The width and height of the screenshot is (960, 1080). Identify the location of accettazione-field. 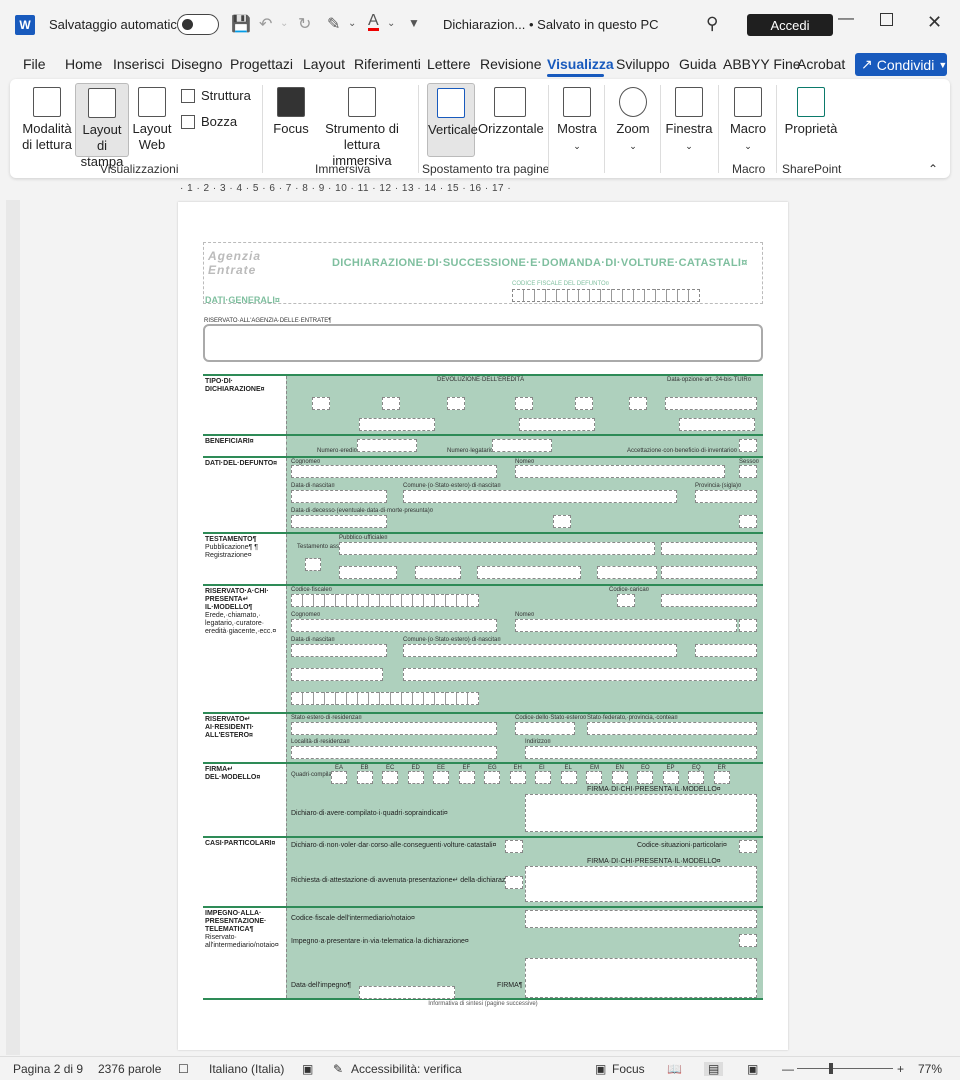
(748, 445).